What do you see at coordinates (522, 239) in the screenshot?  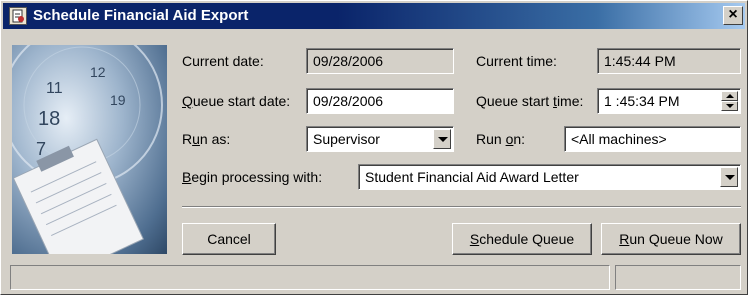 I see `schedule-queue-button: Schedule Queue` at bounding box center [522, 239].